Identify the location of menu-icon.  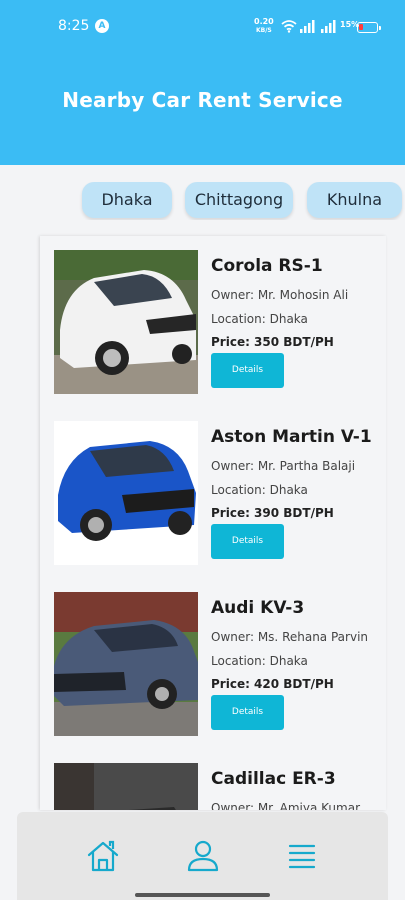
(303, 856).